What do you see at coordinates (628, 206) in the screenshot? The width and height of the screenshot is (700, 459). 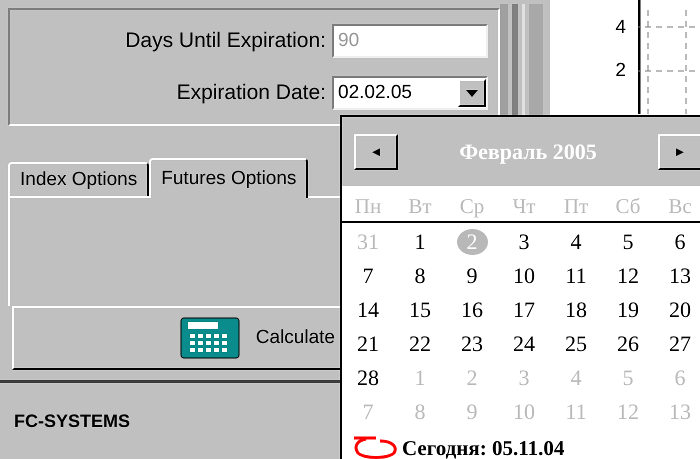 I see `weekday-label: Сб` at bounding box center [628, 206].